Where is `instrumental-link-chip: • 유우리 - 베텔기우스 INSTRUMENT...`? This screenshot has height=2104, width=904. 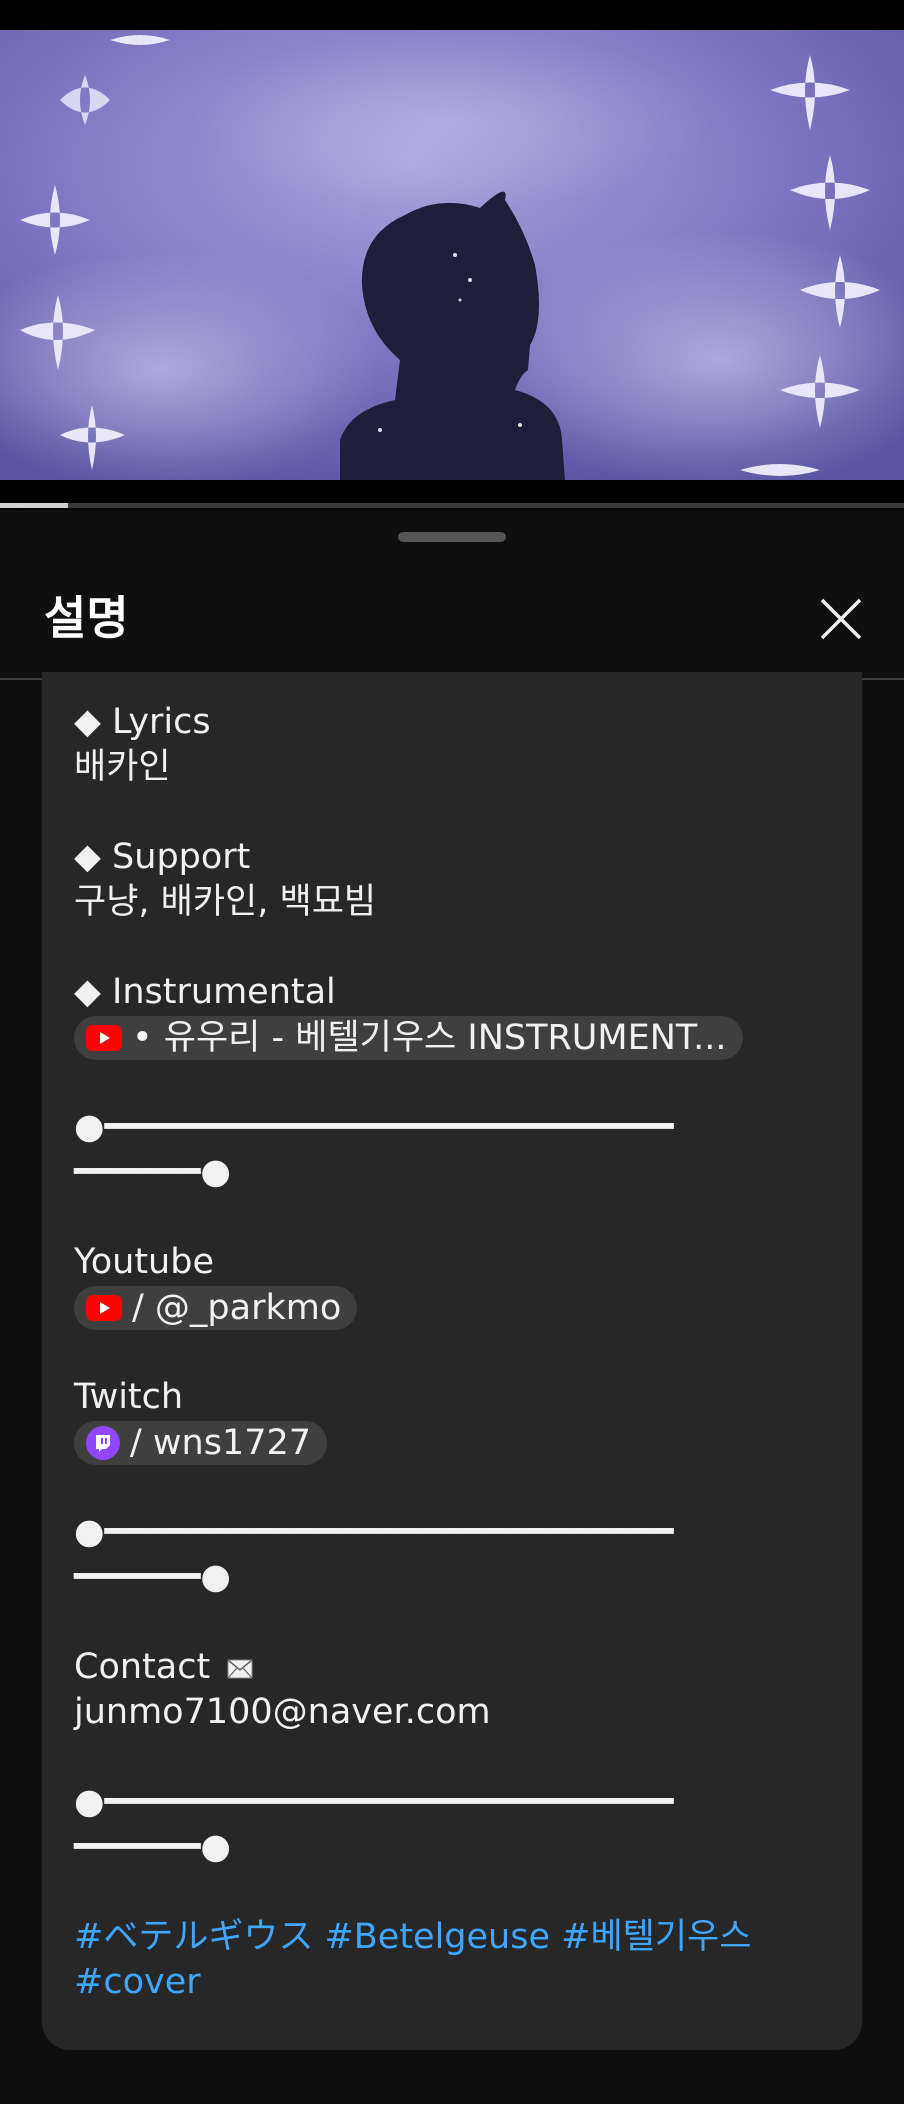 instrumental-link-chip: • 유우리 - 베텔기우스 INSTRUMENT... is located at coordinates (408, 1038).